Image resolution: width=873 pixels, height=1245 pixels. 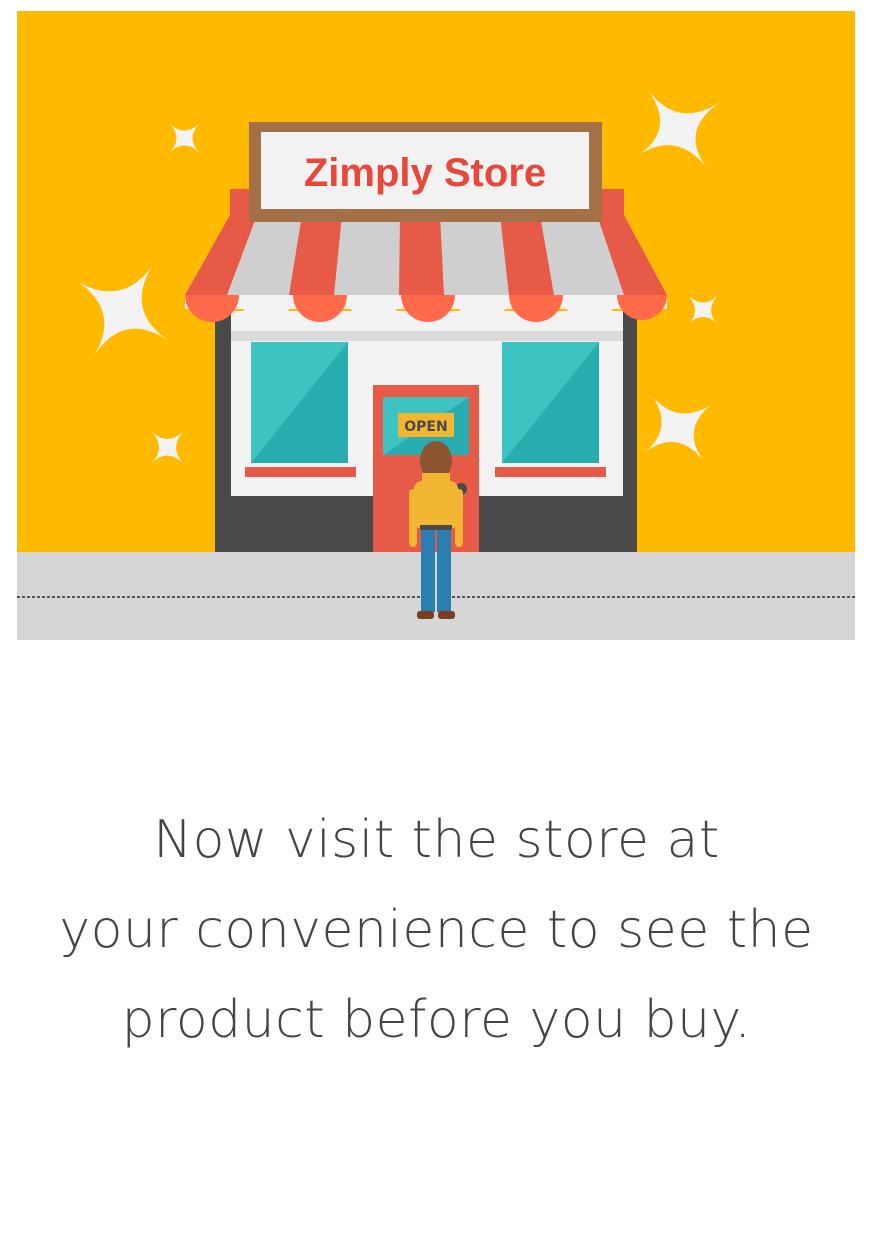 I want to click on caption-line-3: product before you buy., so click(x=436, y=1020).